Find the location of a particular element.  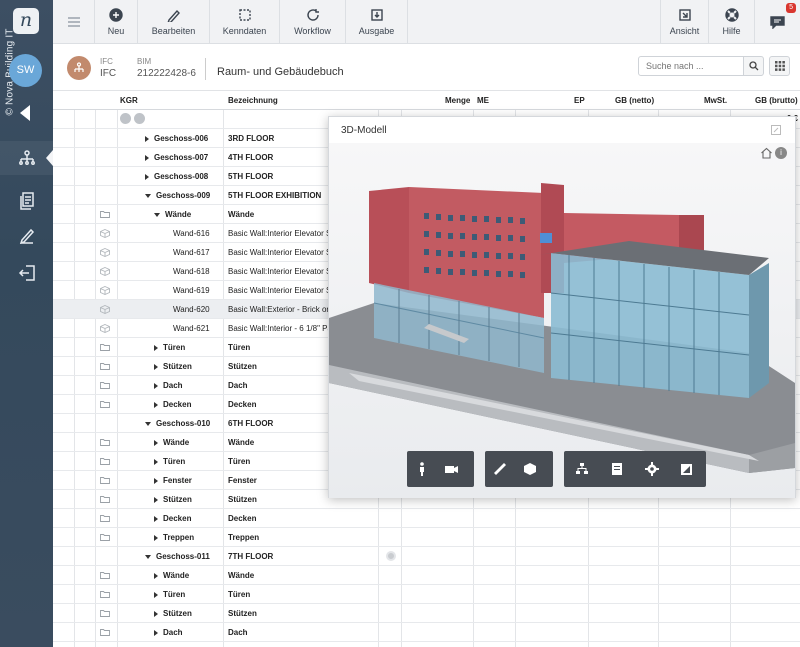

bim-label: BIM is located at coordinates (144, 61).